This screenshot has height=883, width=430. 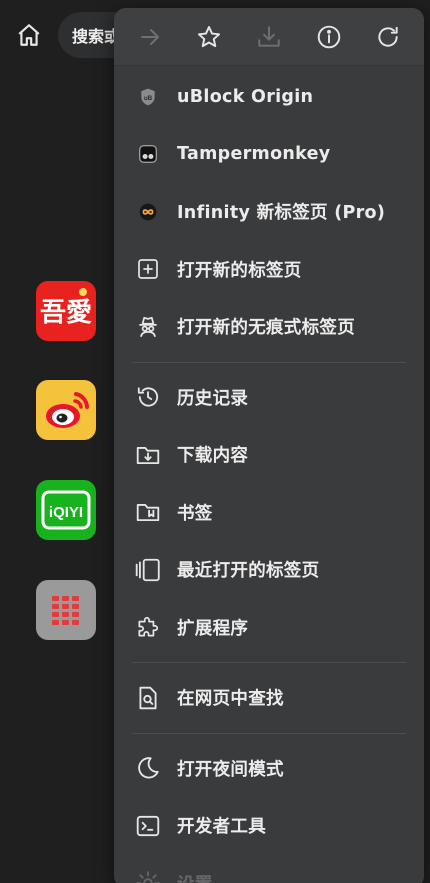 I want to click on new-tab-icon, so click(x=148, y=269).